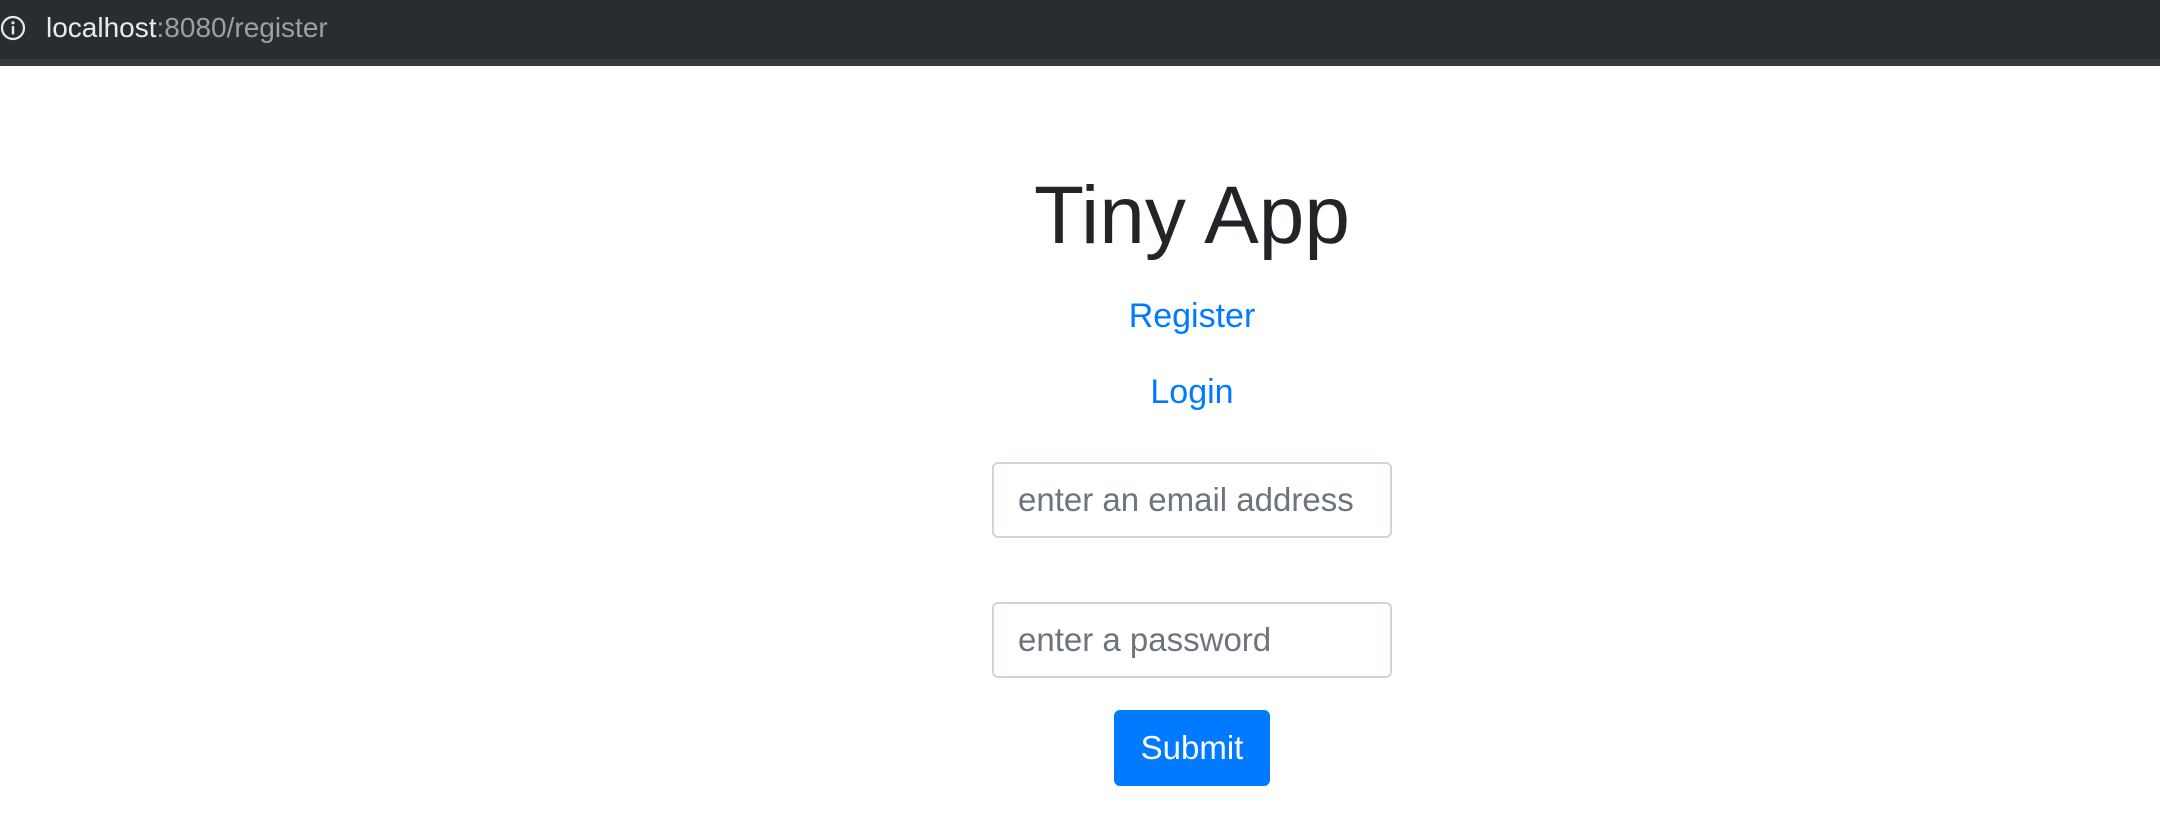 Image resolution: width=2160 pixels, height=828 pixels. I want to click on login-link: Login, so click(1080, 392).